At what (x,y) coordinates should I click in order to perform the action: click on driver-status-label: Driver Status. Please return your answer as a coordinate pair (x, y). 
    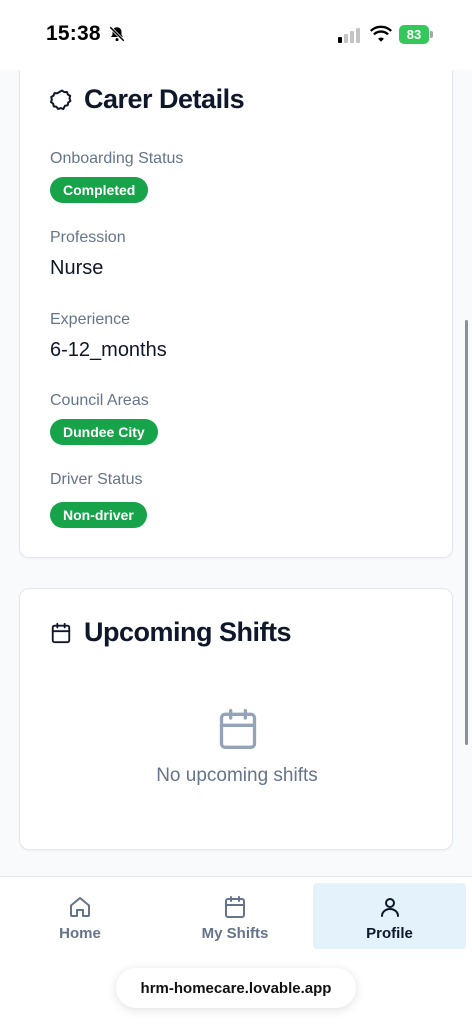
    Looking at the image, I should click on (96, 479).